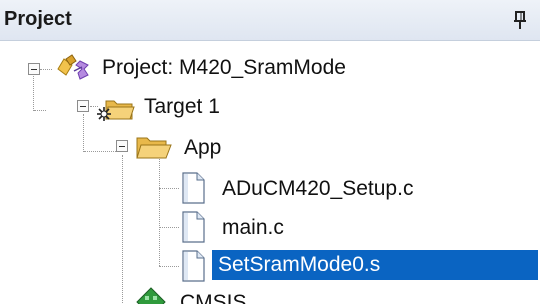 The height and width of the screenshot is (304, 540). Describe the element at coordinates (73, 67) in the screenshot. I see `project-icon` at that location.